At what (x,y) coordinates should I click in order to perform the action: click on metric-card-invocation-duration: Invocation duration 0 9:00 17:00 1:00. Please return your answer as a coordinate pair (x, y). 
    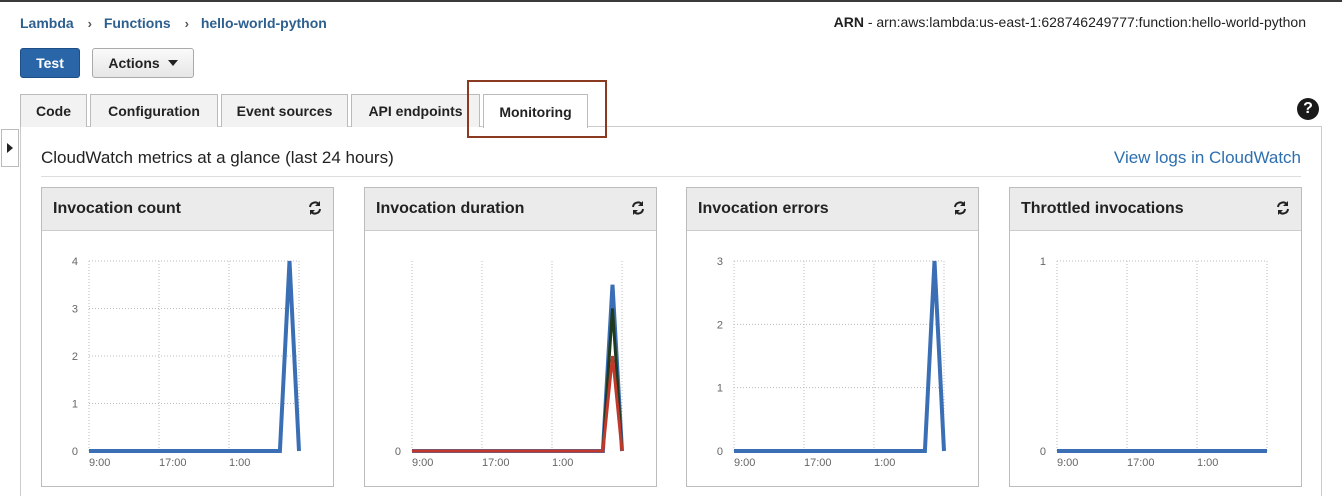
    Looking at the image, I should click on (510, 337).